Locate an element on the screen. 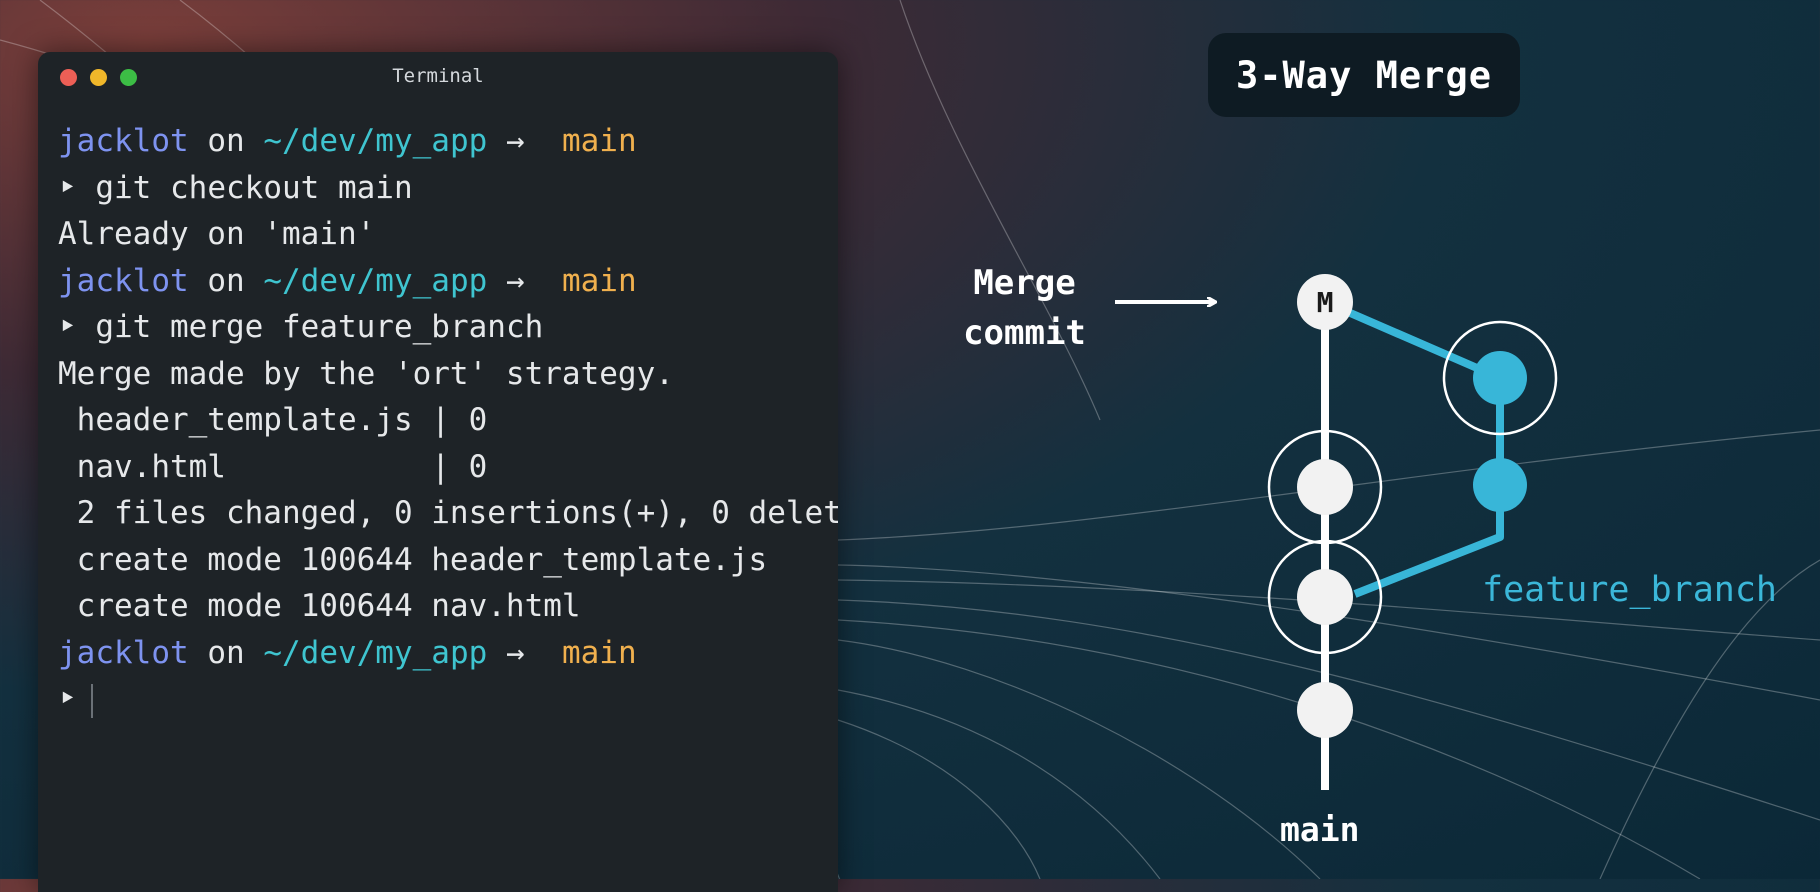 This screenshot has height=892, width=1820. feature-branch-line is located at coordinates (1413, 448).